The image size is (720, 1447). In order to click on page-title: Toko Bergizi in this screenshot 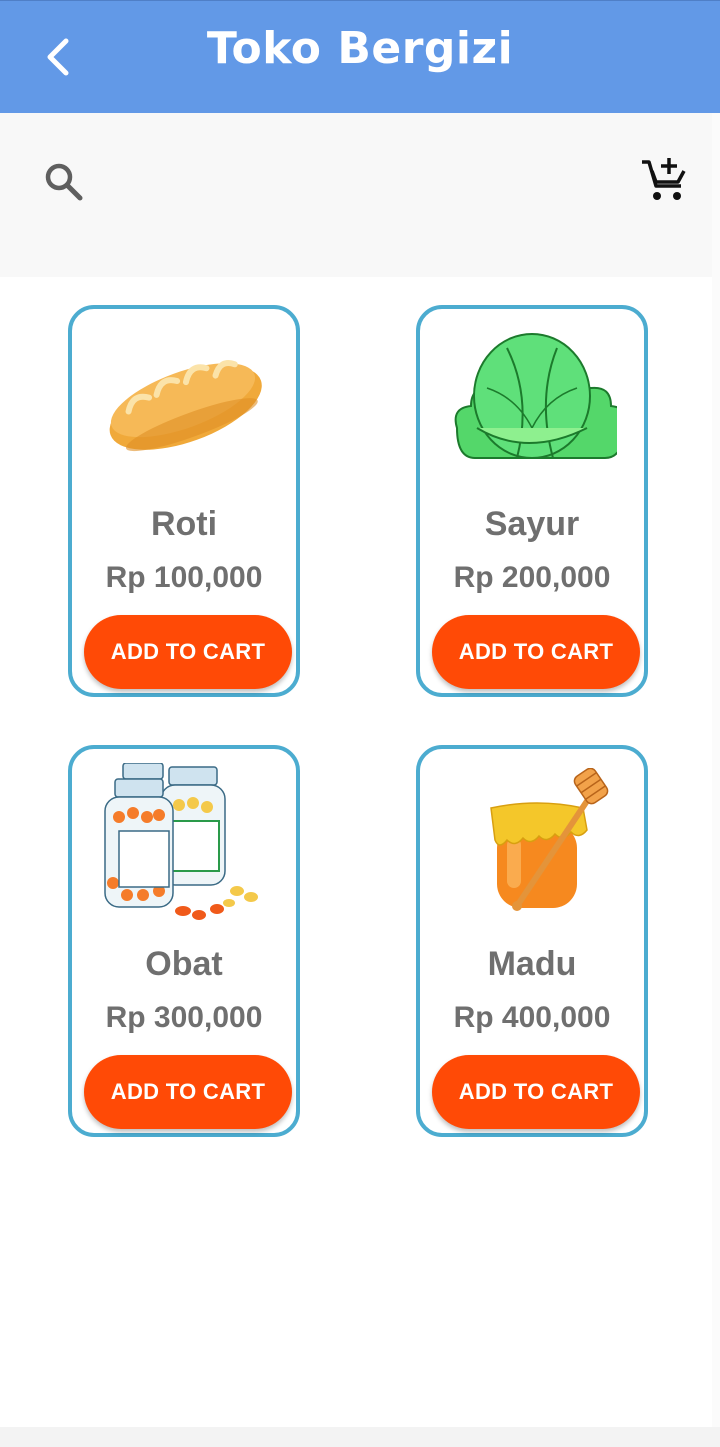, I will do `click(360, 48)`.